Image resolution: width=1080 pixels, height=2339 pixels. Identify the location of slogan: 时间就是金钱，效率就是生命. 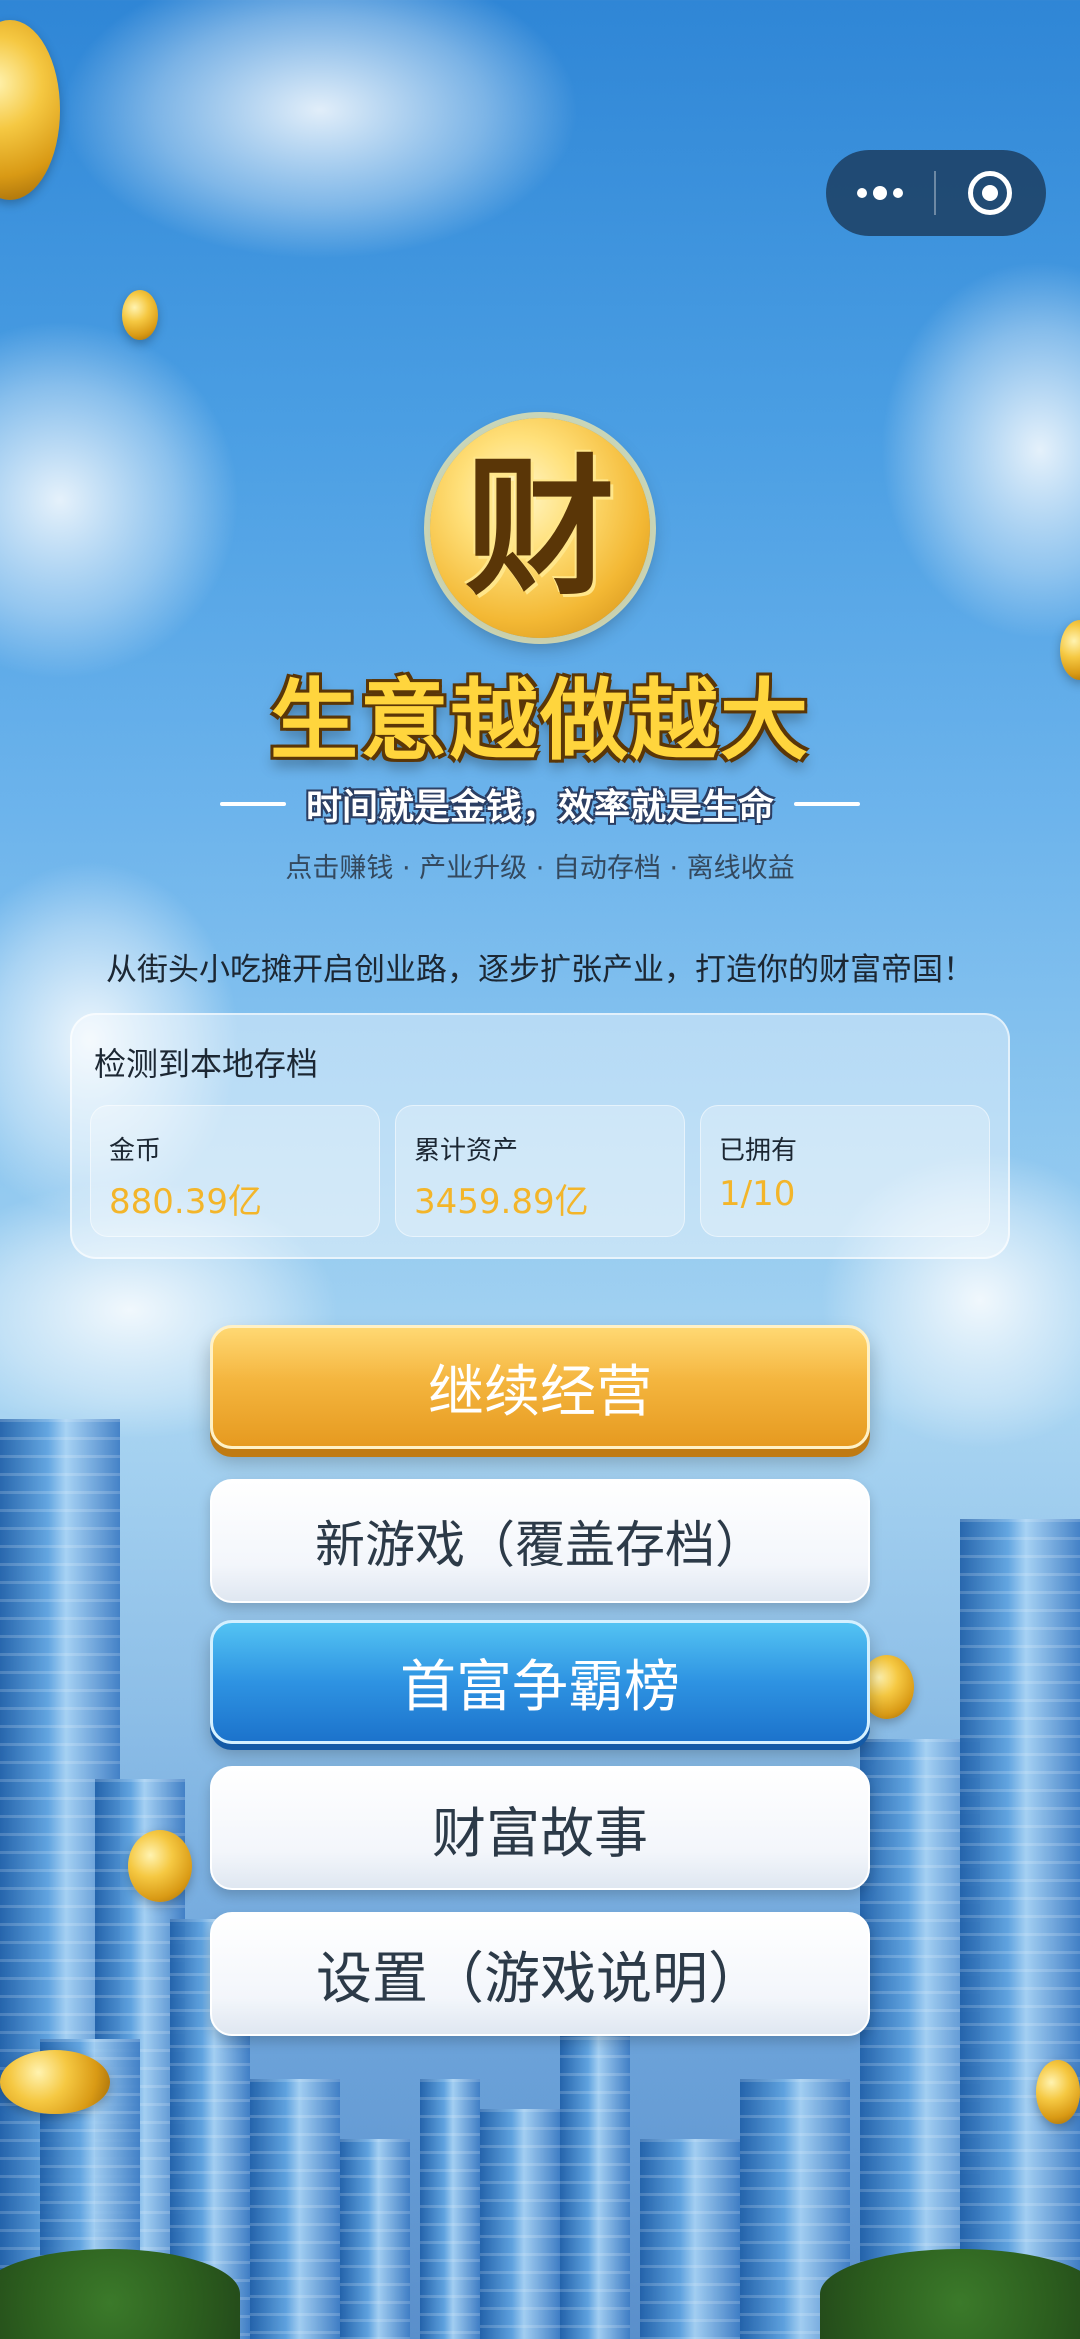
(540, 804).